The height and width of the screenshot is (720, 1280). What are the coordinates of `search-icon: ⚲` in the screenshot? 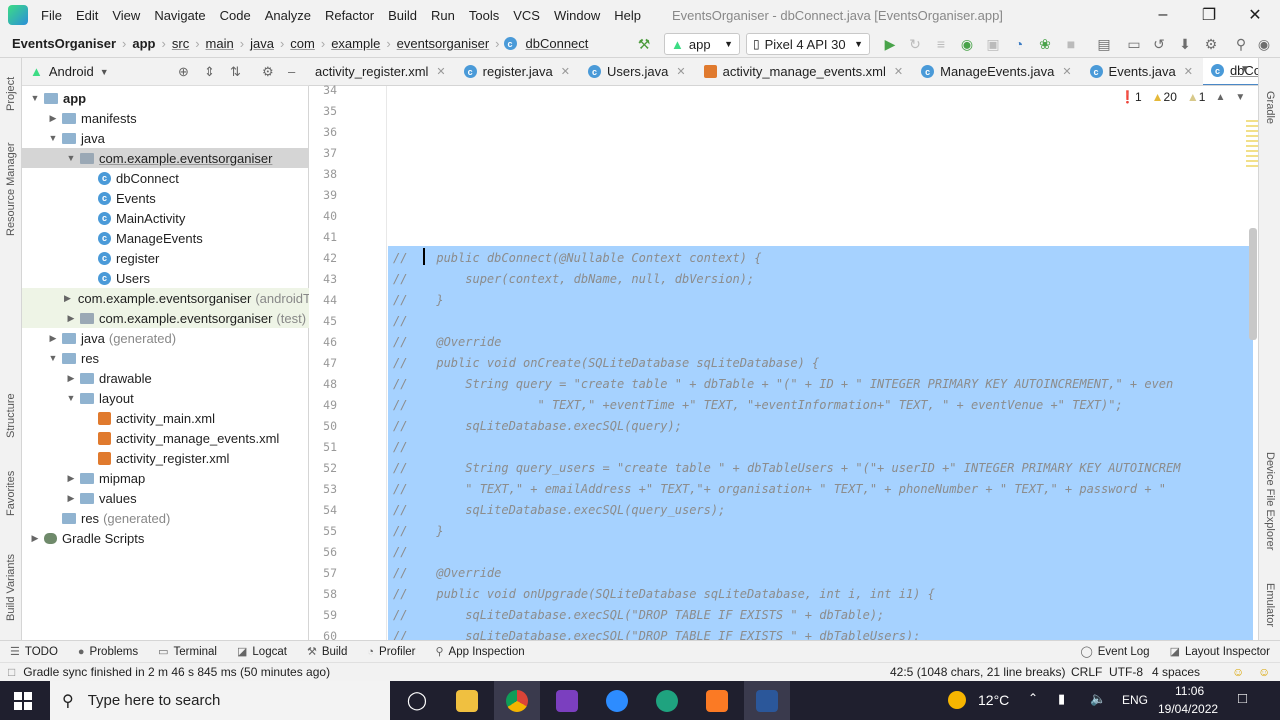 It's located at (1241, 44).